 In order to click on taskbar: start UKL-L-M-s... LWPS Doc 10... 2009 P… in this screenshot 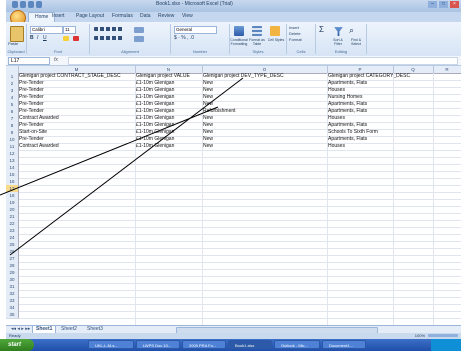, I will do `click(230, 345)`.